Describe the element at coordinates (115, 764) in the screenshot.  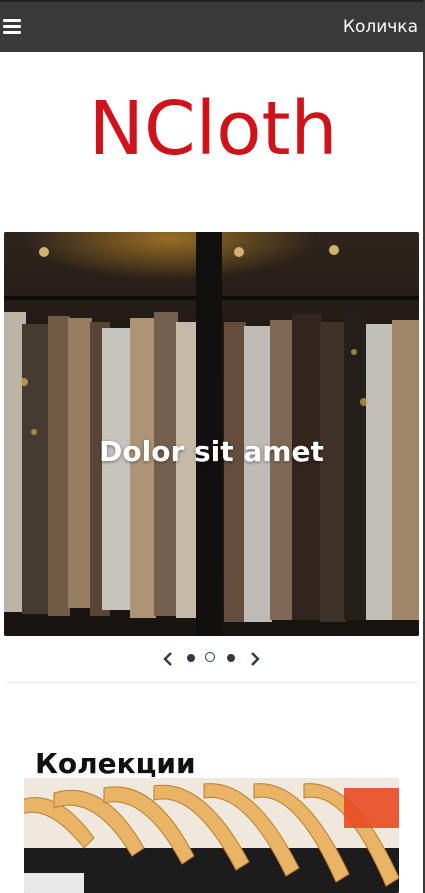
I see `collections-heading: Колекции` at that location.